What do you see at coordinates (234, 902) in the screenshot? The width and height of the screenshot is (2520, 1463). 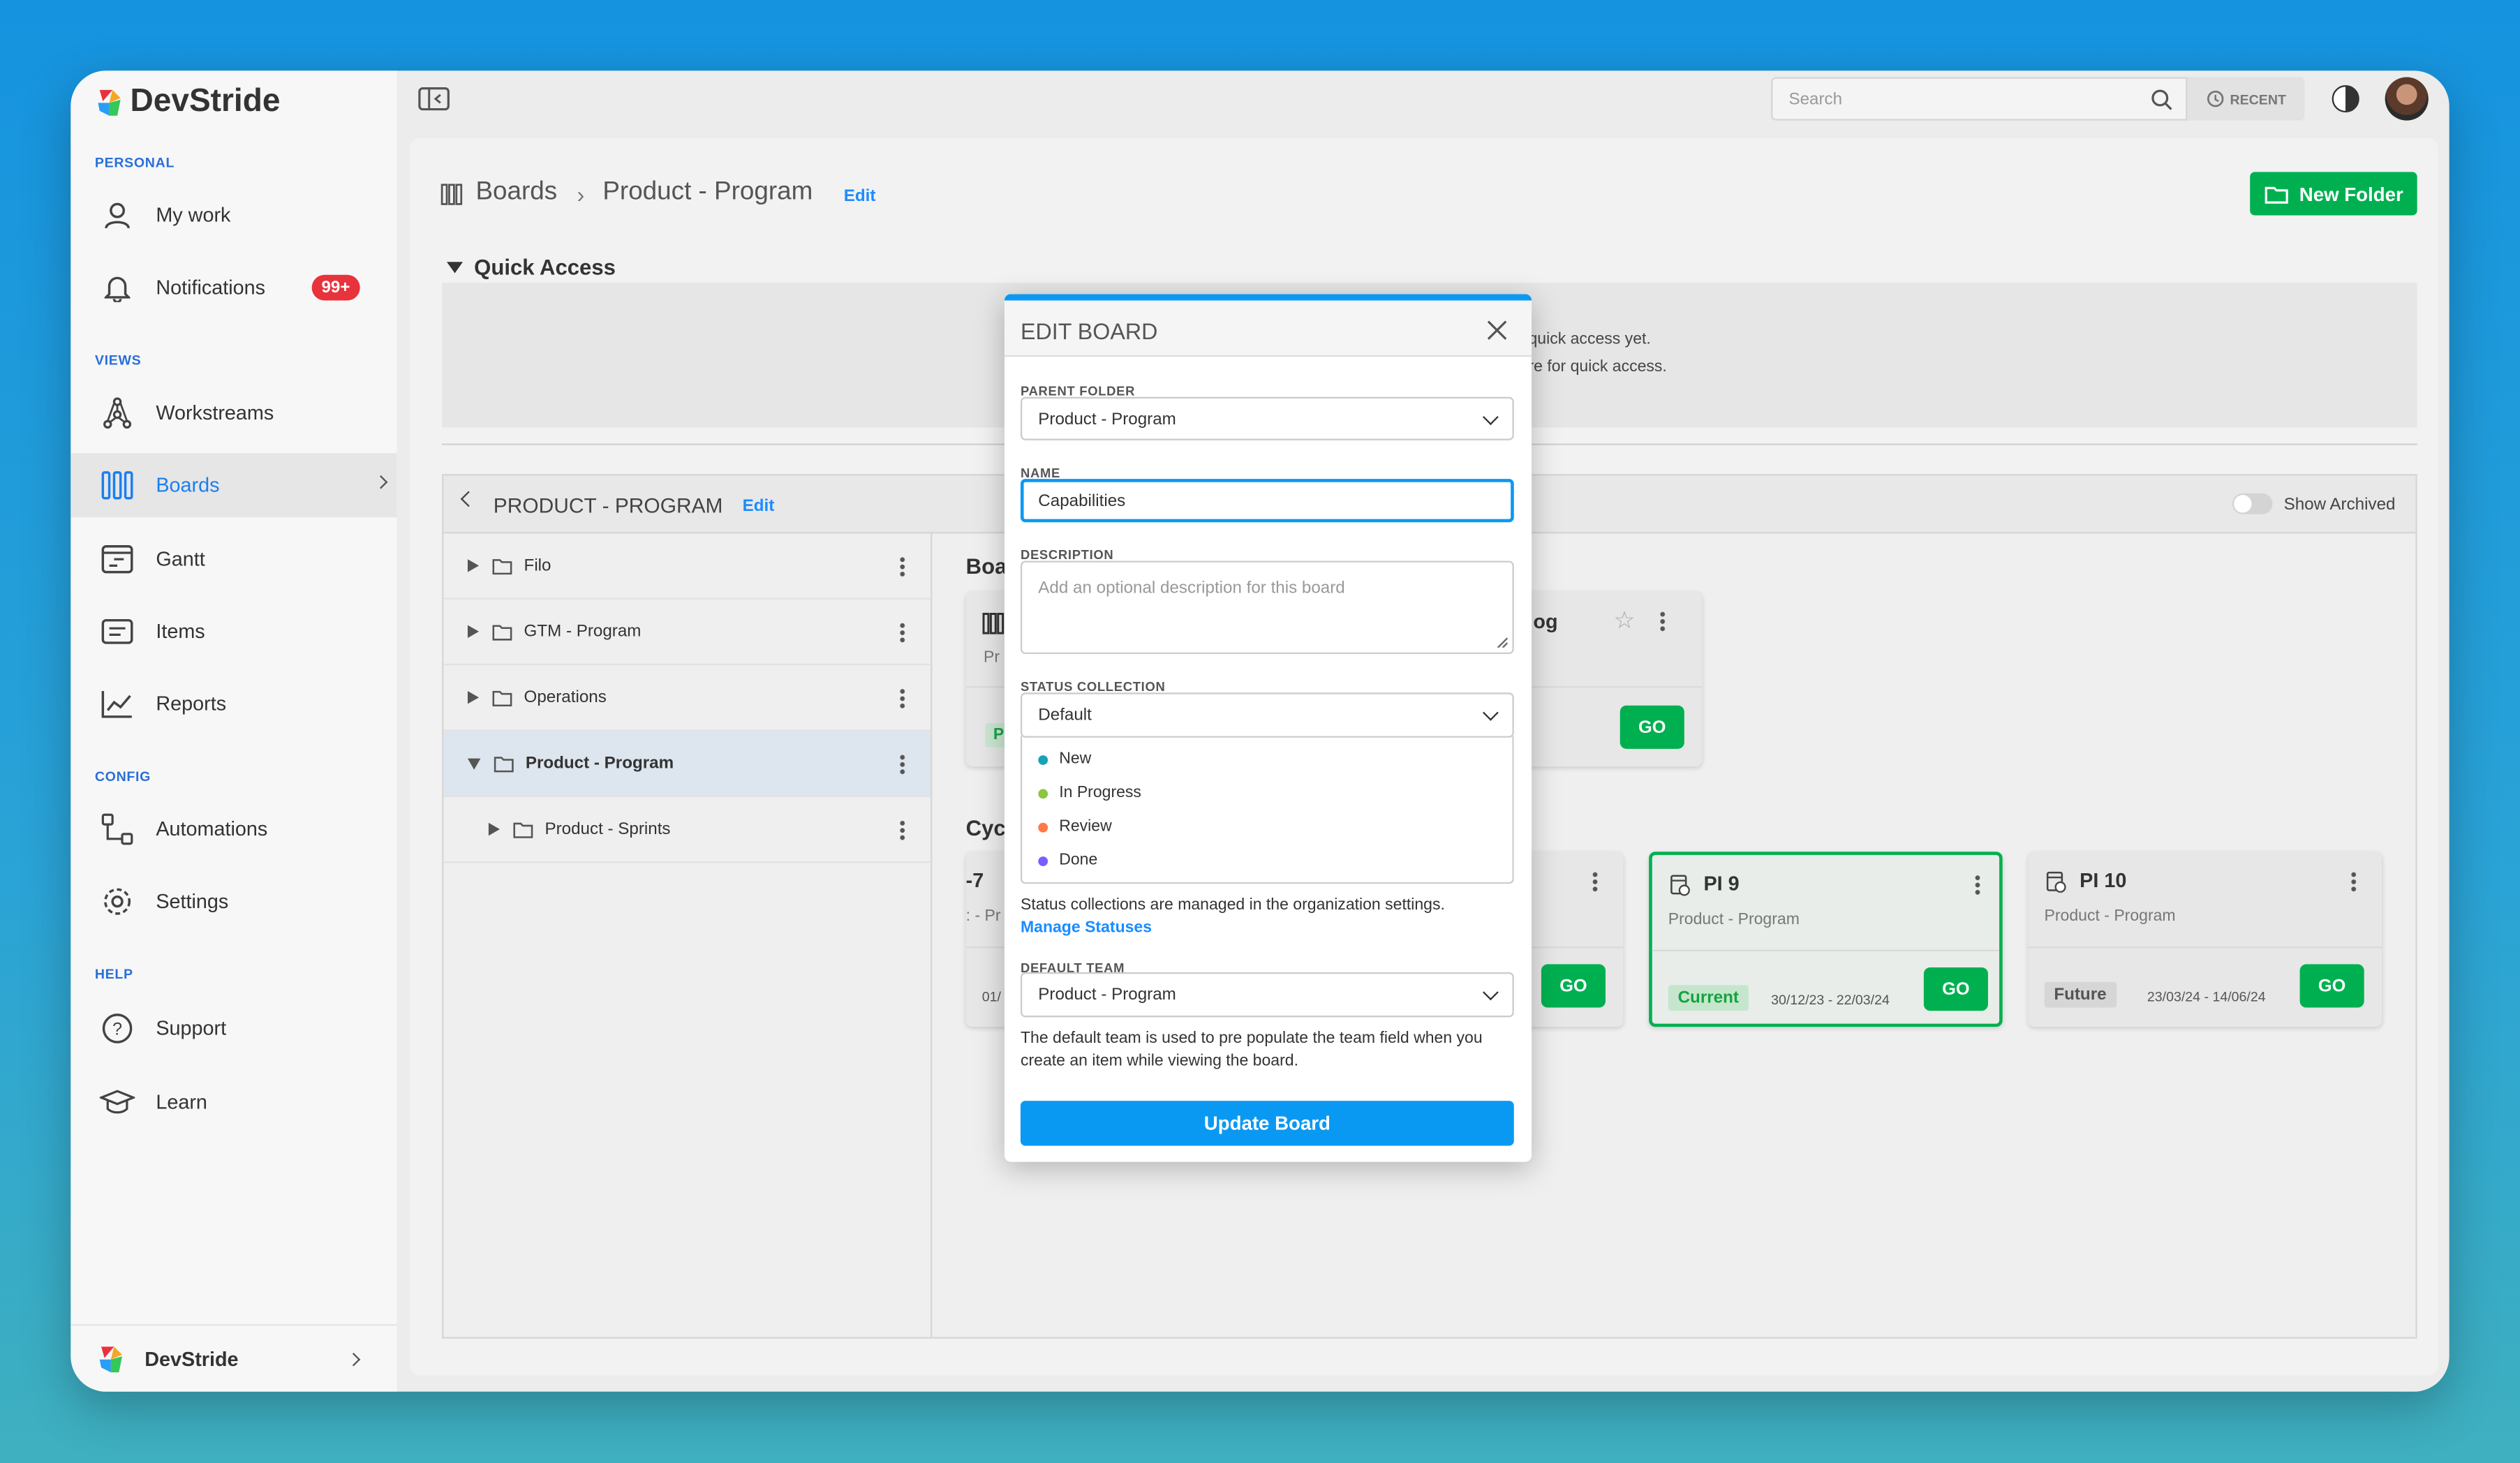 I see `sidebar-item-settings: Settings` at bounding box center [234, 902].